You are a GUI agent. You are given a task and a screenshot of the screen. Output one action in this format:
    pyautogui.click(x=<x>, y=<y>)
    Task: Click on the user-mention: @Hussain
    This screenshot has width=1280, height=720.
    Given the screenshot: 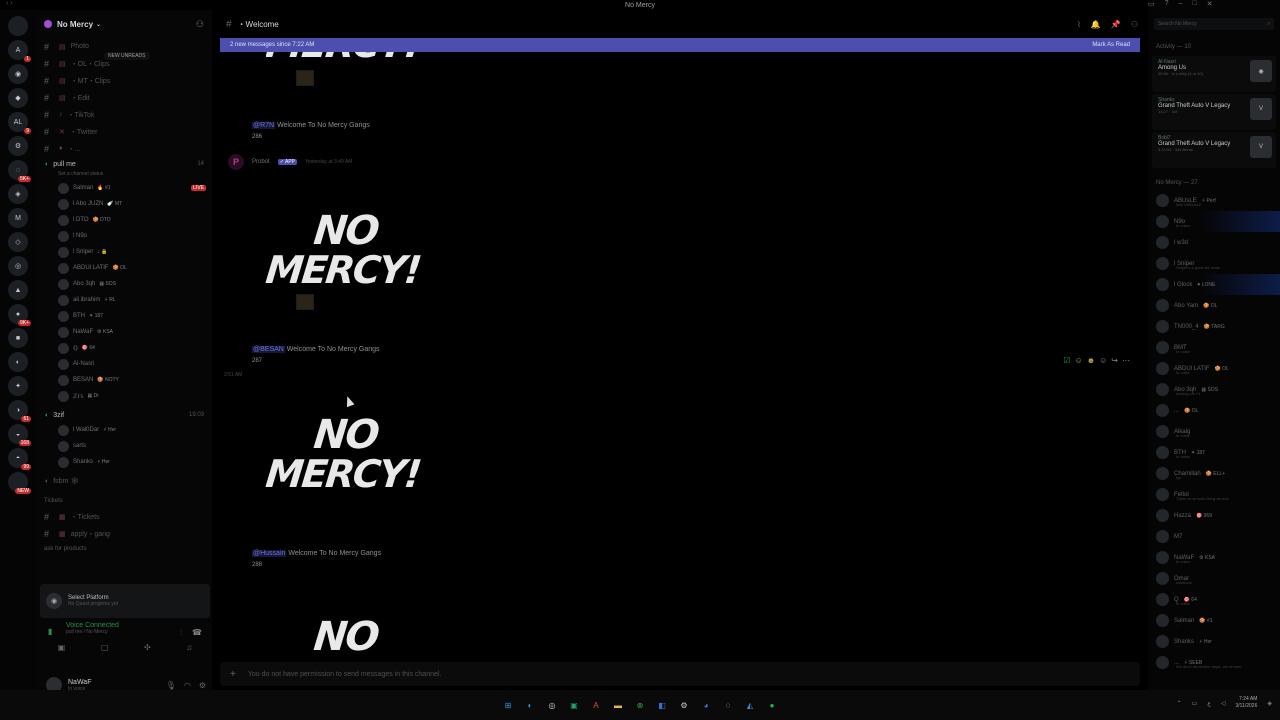 What is the action you would take?
    pyautogui.click(x=269, y=553)
    